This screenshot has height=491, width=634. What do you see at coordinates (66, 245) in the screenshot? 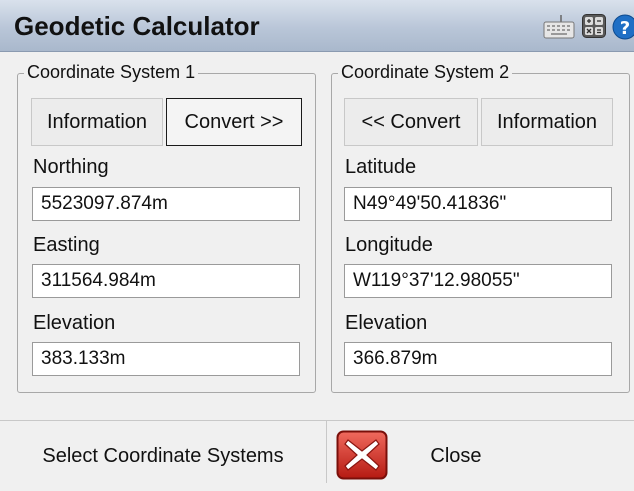
I see `easting-label: Easting` at bounding box center [66, 245].